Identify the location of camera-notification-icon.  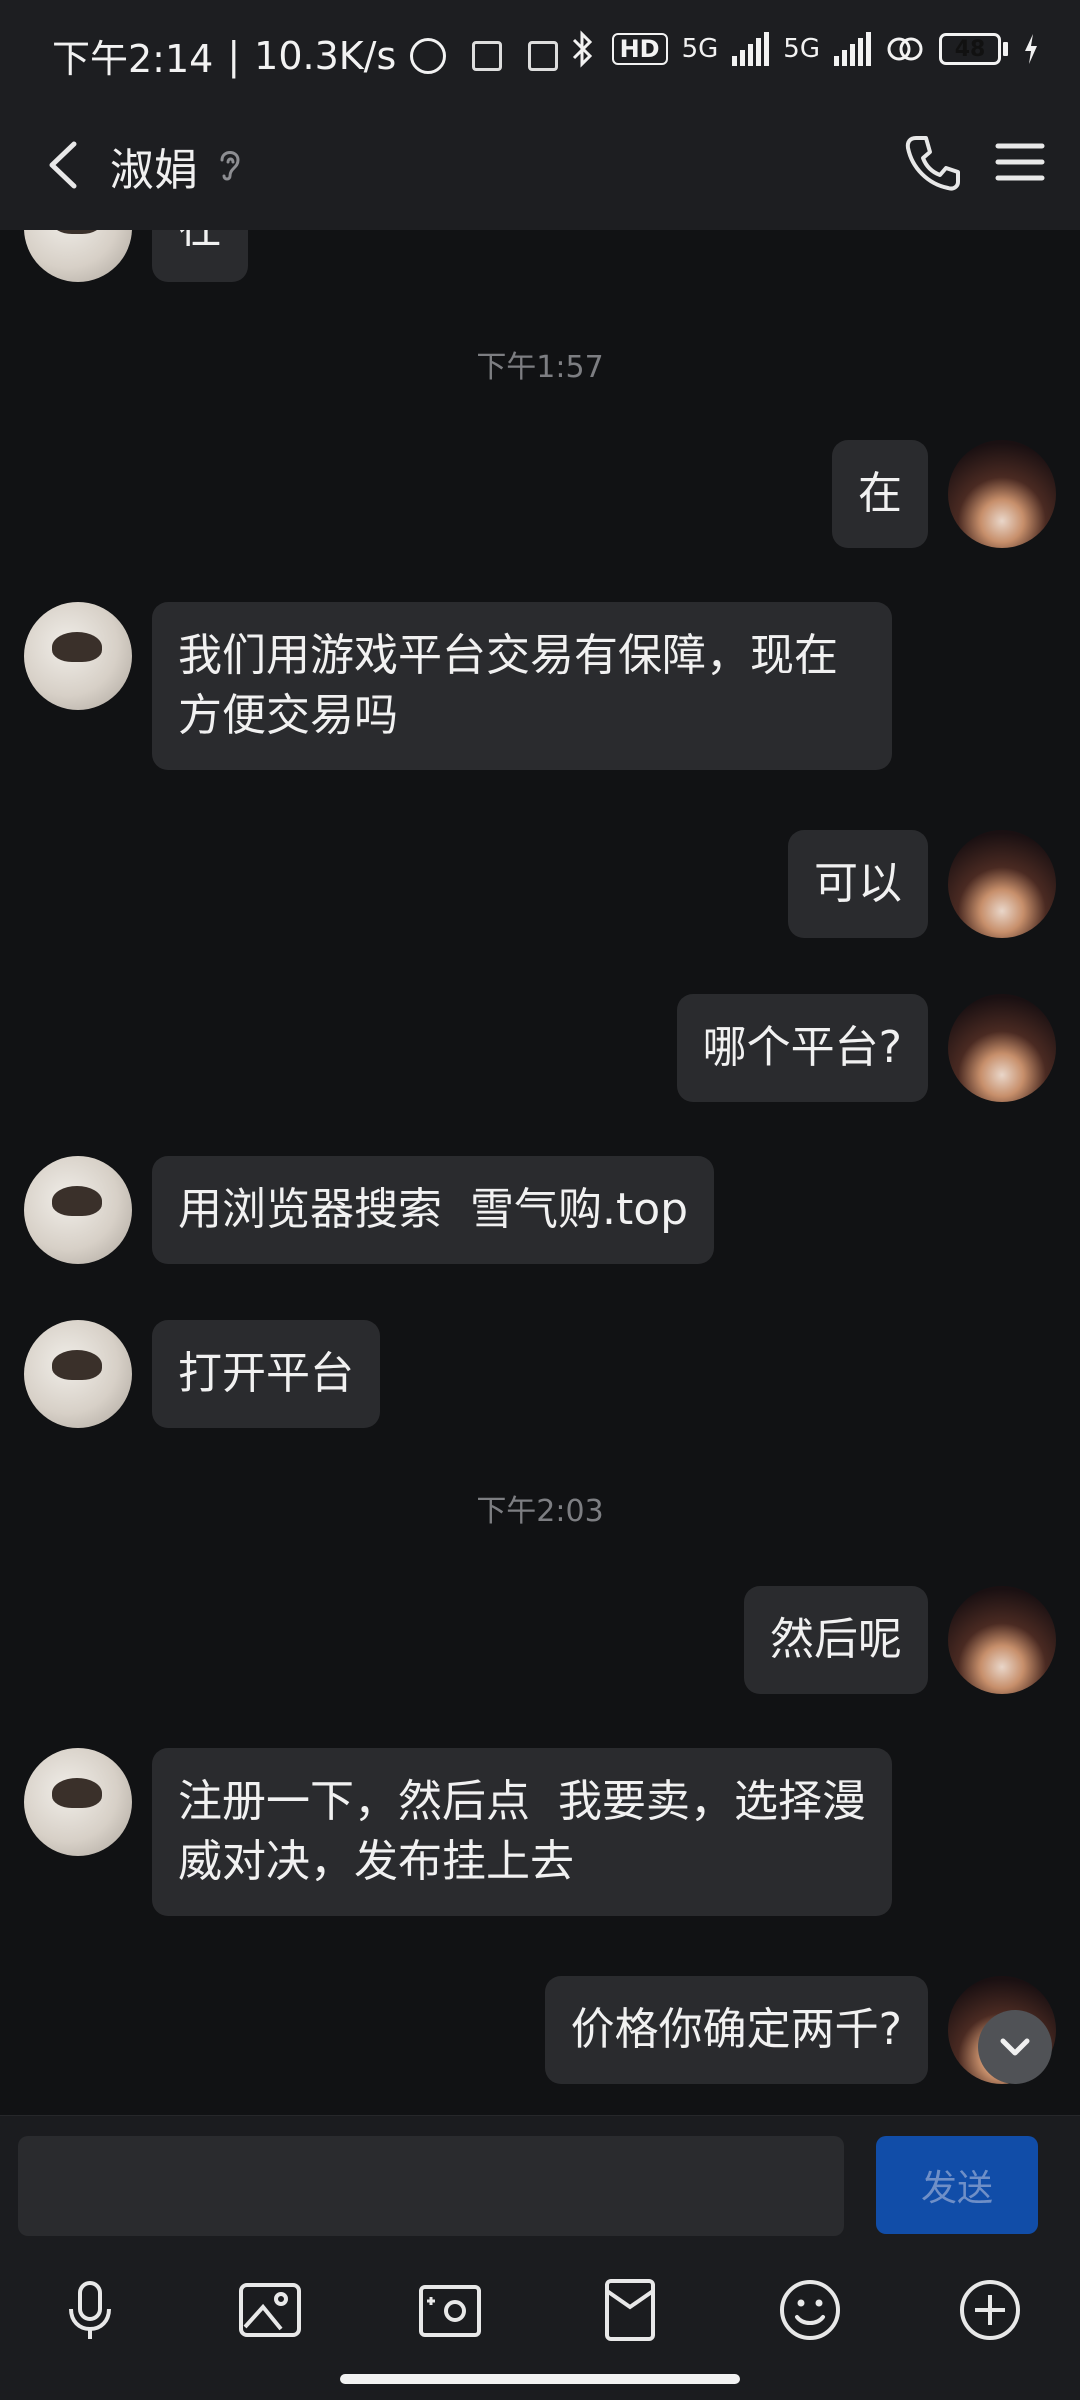
(543, 55).